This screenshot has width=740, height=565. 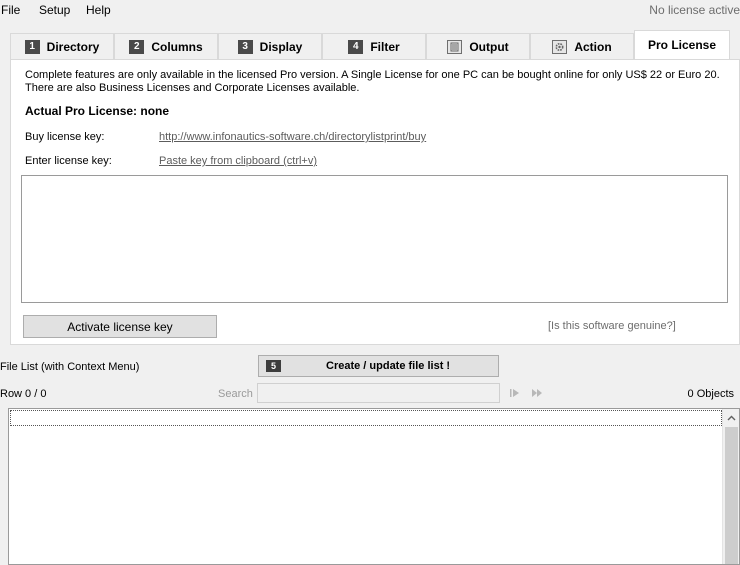 I want to click on menu-bar: File Setup Help No license active, so click(x=370, y=11).